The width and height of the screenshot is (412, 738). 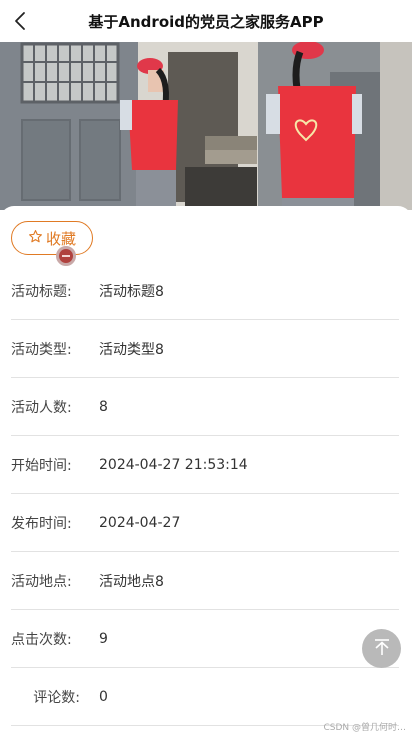 I want to click on detail-label: 发布时间:, so click(x=41, y=523).